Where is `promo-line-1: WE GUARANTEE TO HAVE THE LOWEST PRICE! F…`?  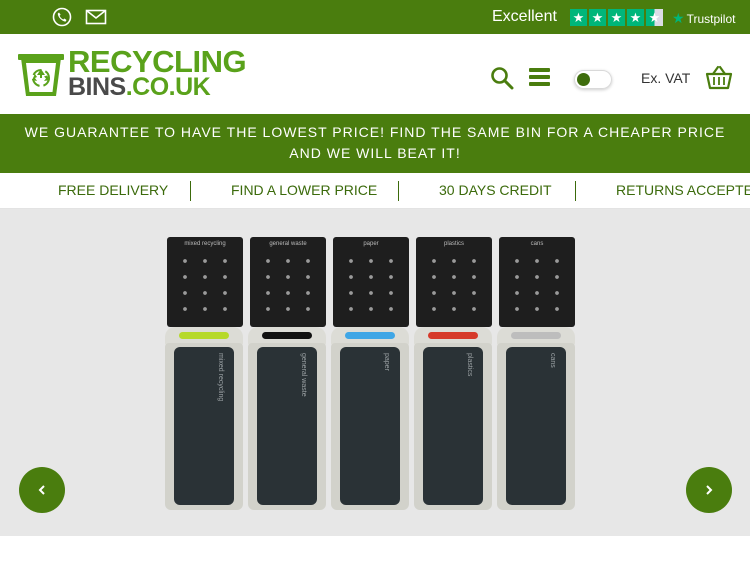 promo-line-1: WE GUARANTEE TO HAVE THE LOWEST PRICE! F… is located at coordinates (375, 132).